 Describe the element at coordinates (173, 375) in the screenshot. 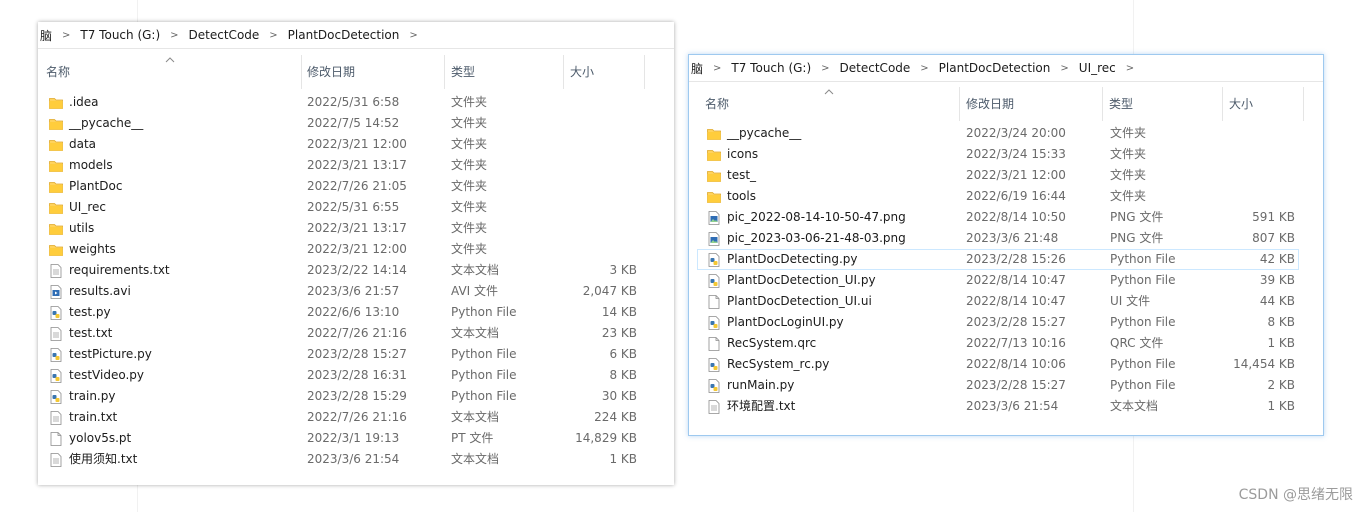

I see `file-name-cell: testVideo.py` at that location.